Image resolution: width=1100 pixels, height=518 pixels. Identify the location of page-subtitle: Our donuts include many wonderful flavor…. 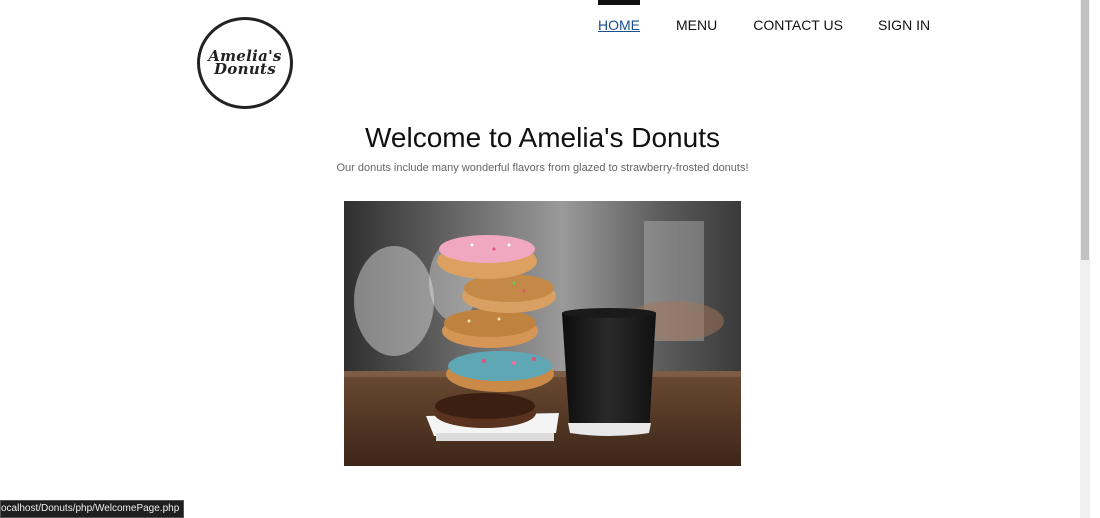
(542, 168).